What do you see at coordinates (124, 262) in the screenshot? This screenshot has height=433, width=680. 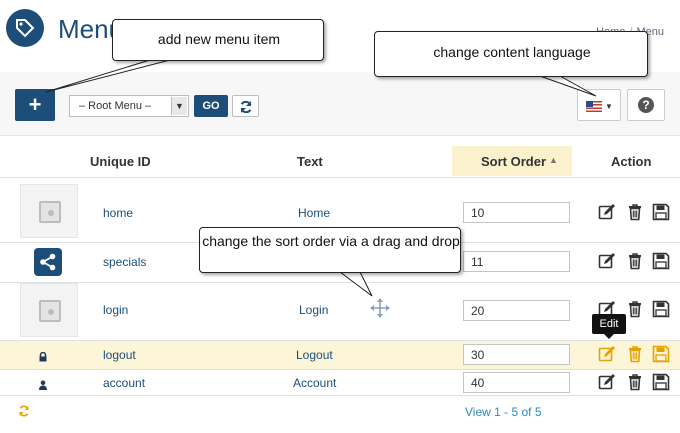 I see `row-unique-id: specials` at bounding box center [124, 262].